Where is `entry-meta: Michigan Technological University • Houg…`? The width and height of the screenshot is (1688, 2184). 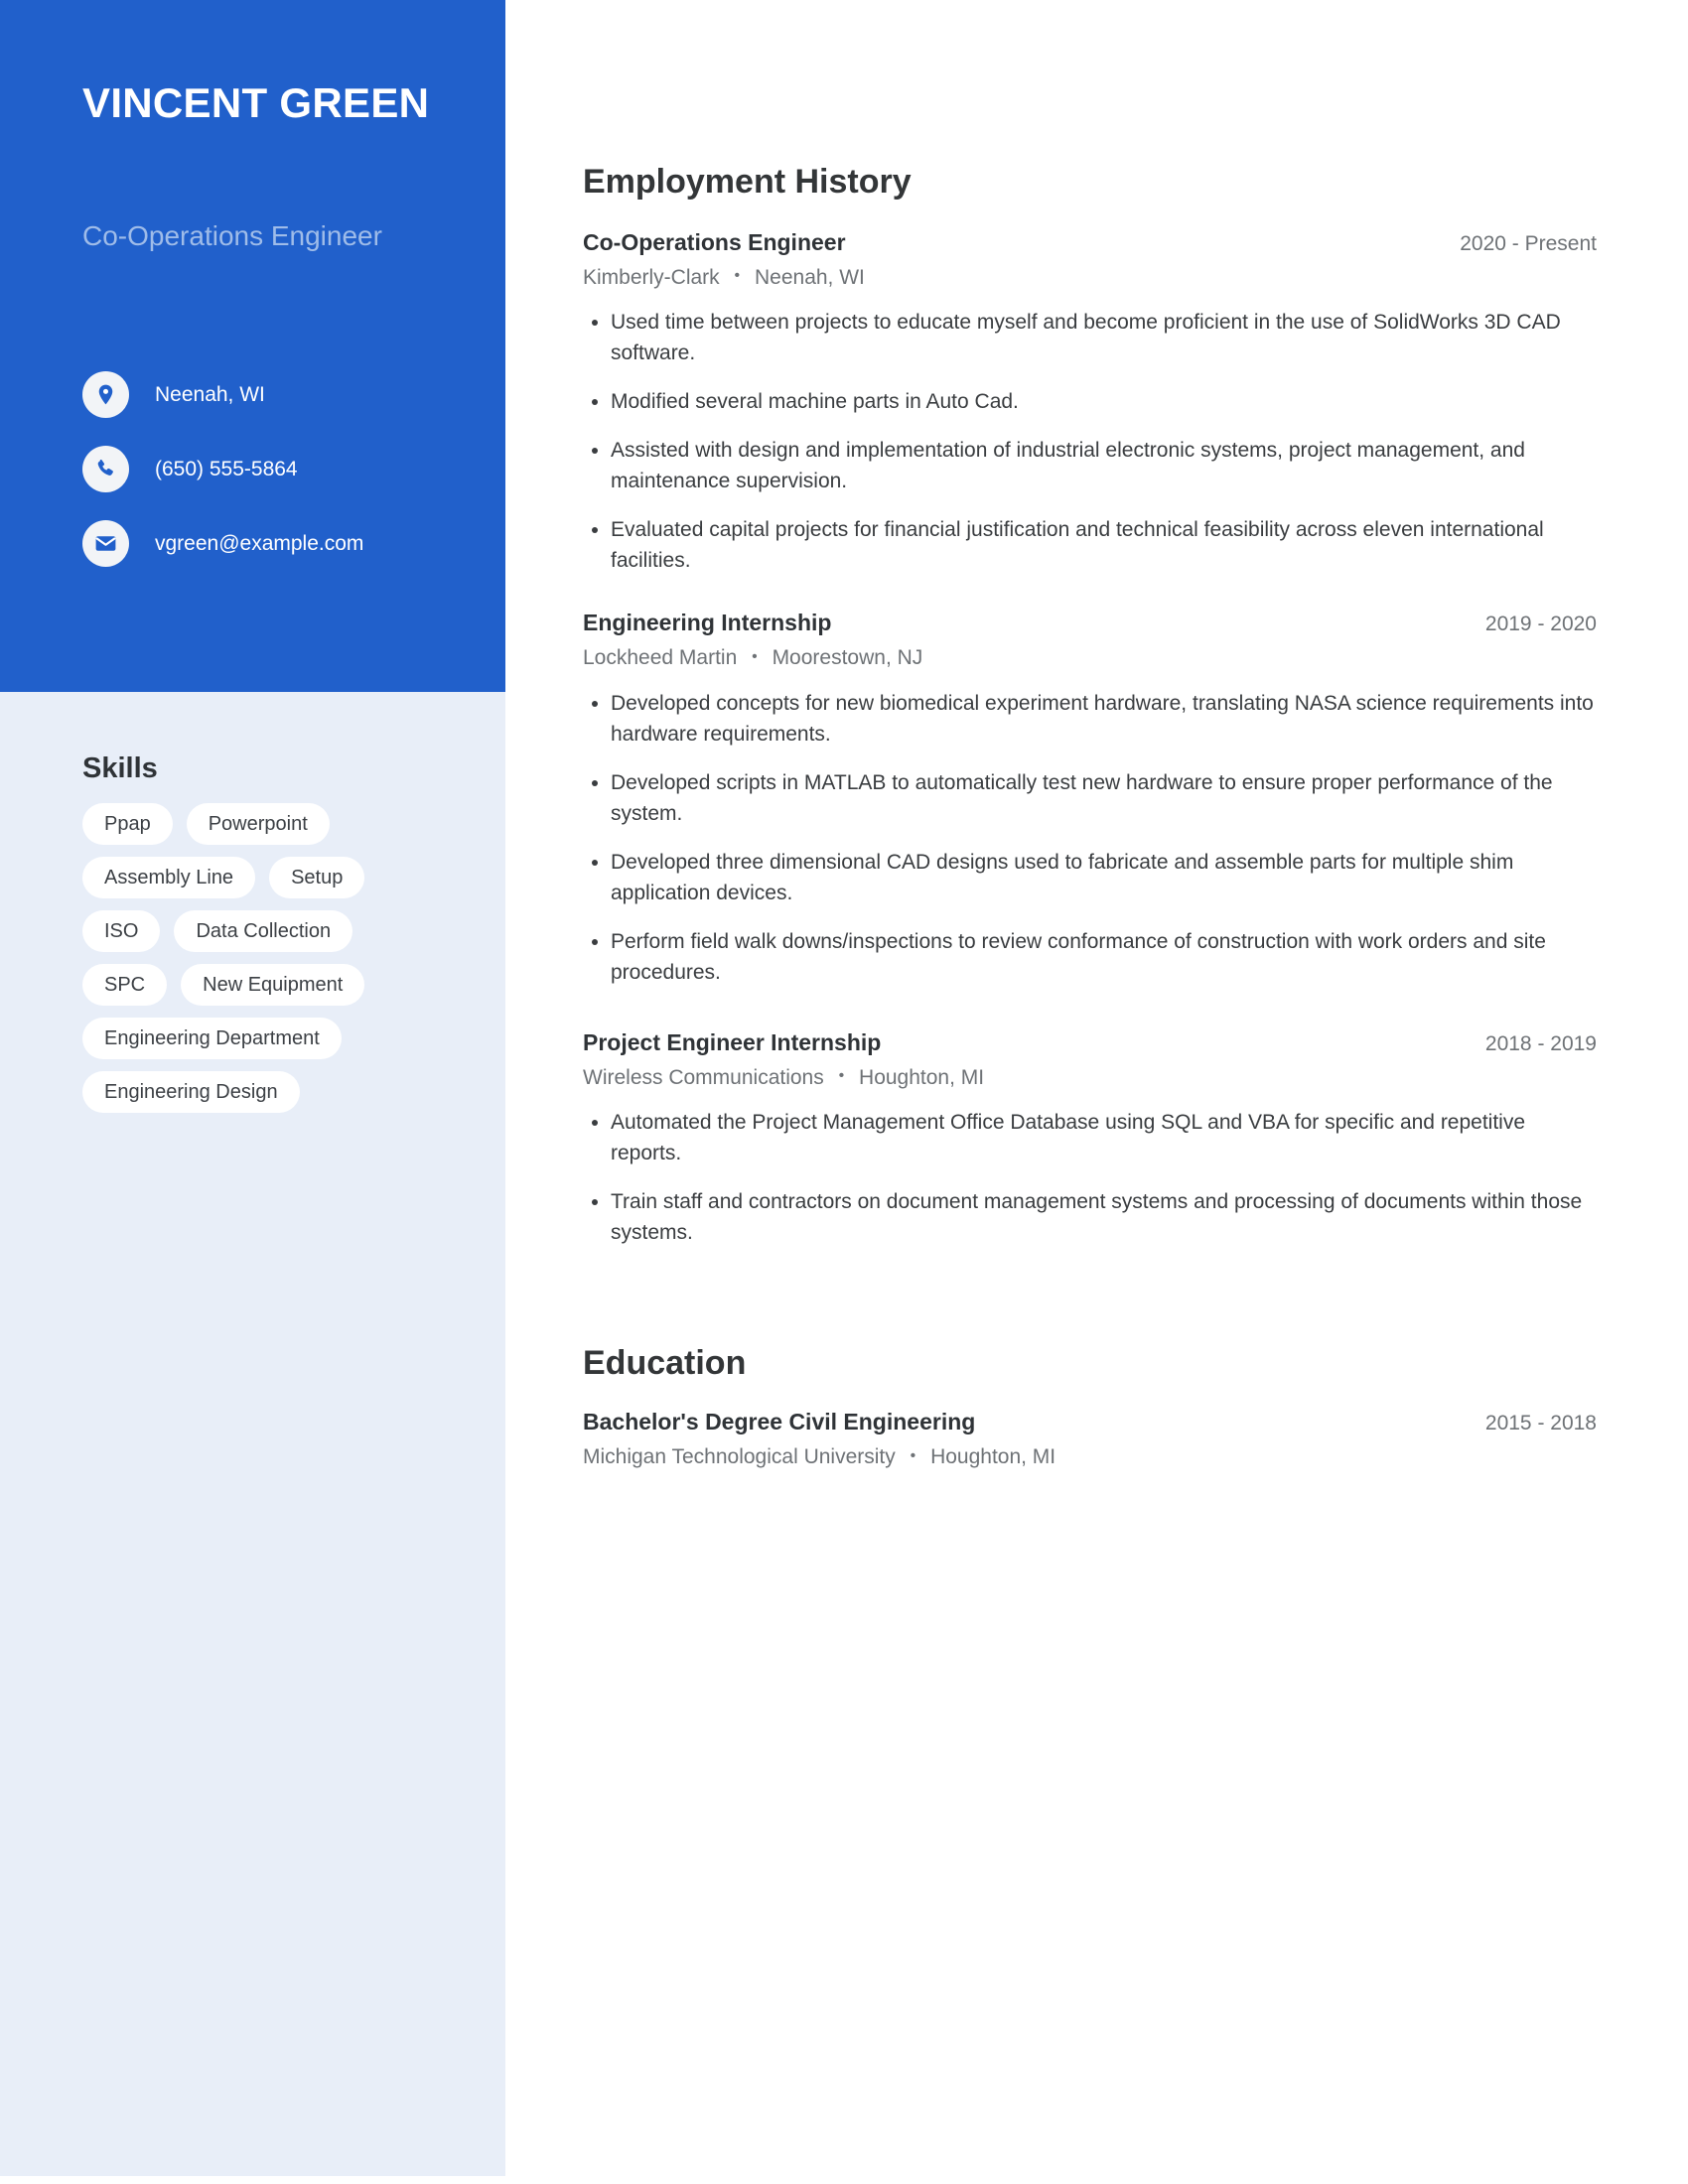
entry-meta: Michigan Technological University • Houg… is located at coordinates (1090, 1457).